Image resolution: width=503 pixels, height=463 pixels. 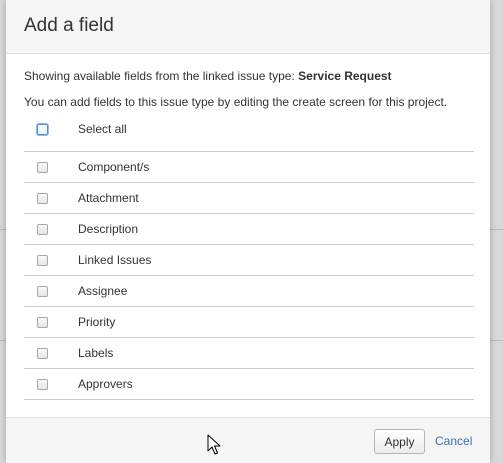 What do you see at coordinates (399, 441) in the screenshot?
I see `apply-button: Apply` at bounding box center [399, 441].